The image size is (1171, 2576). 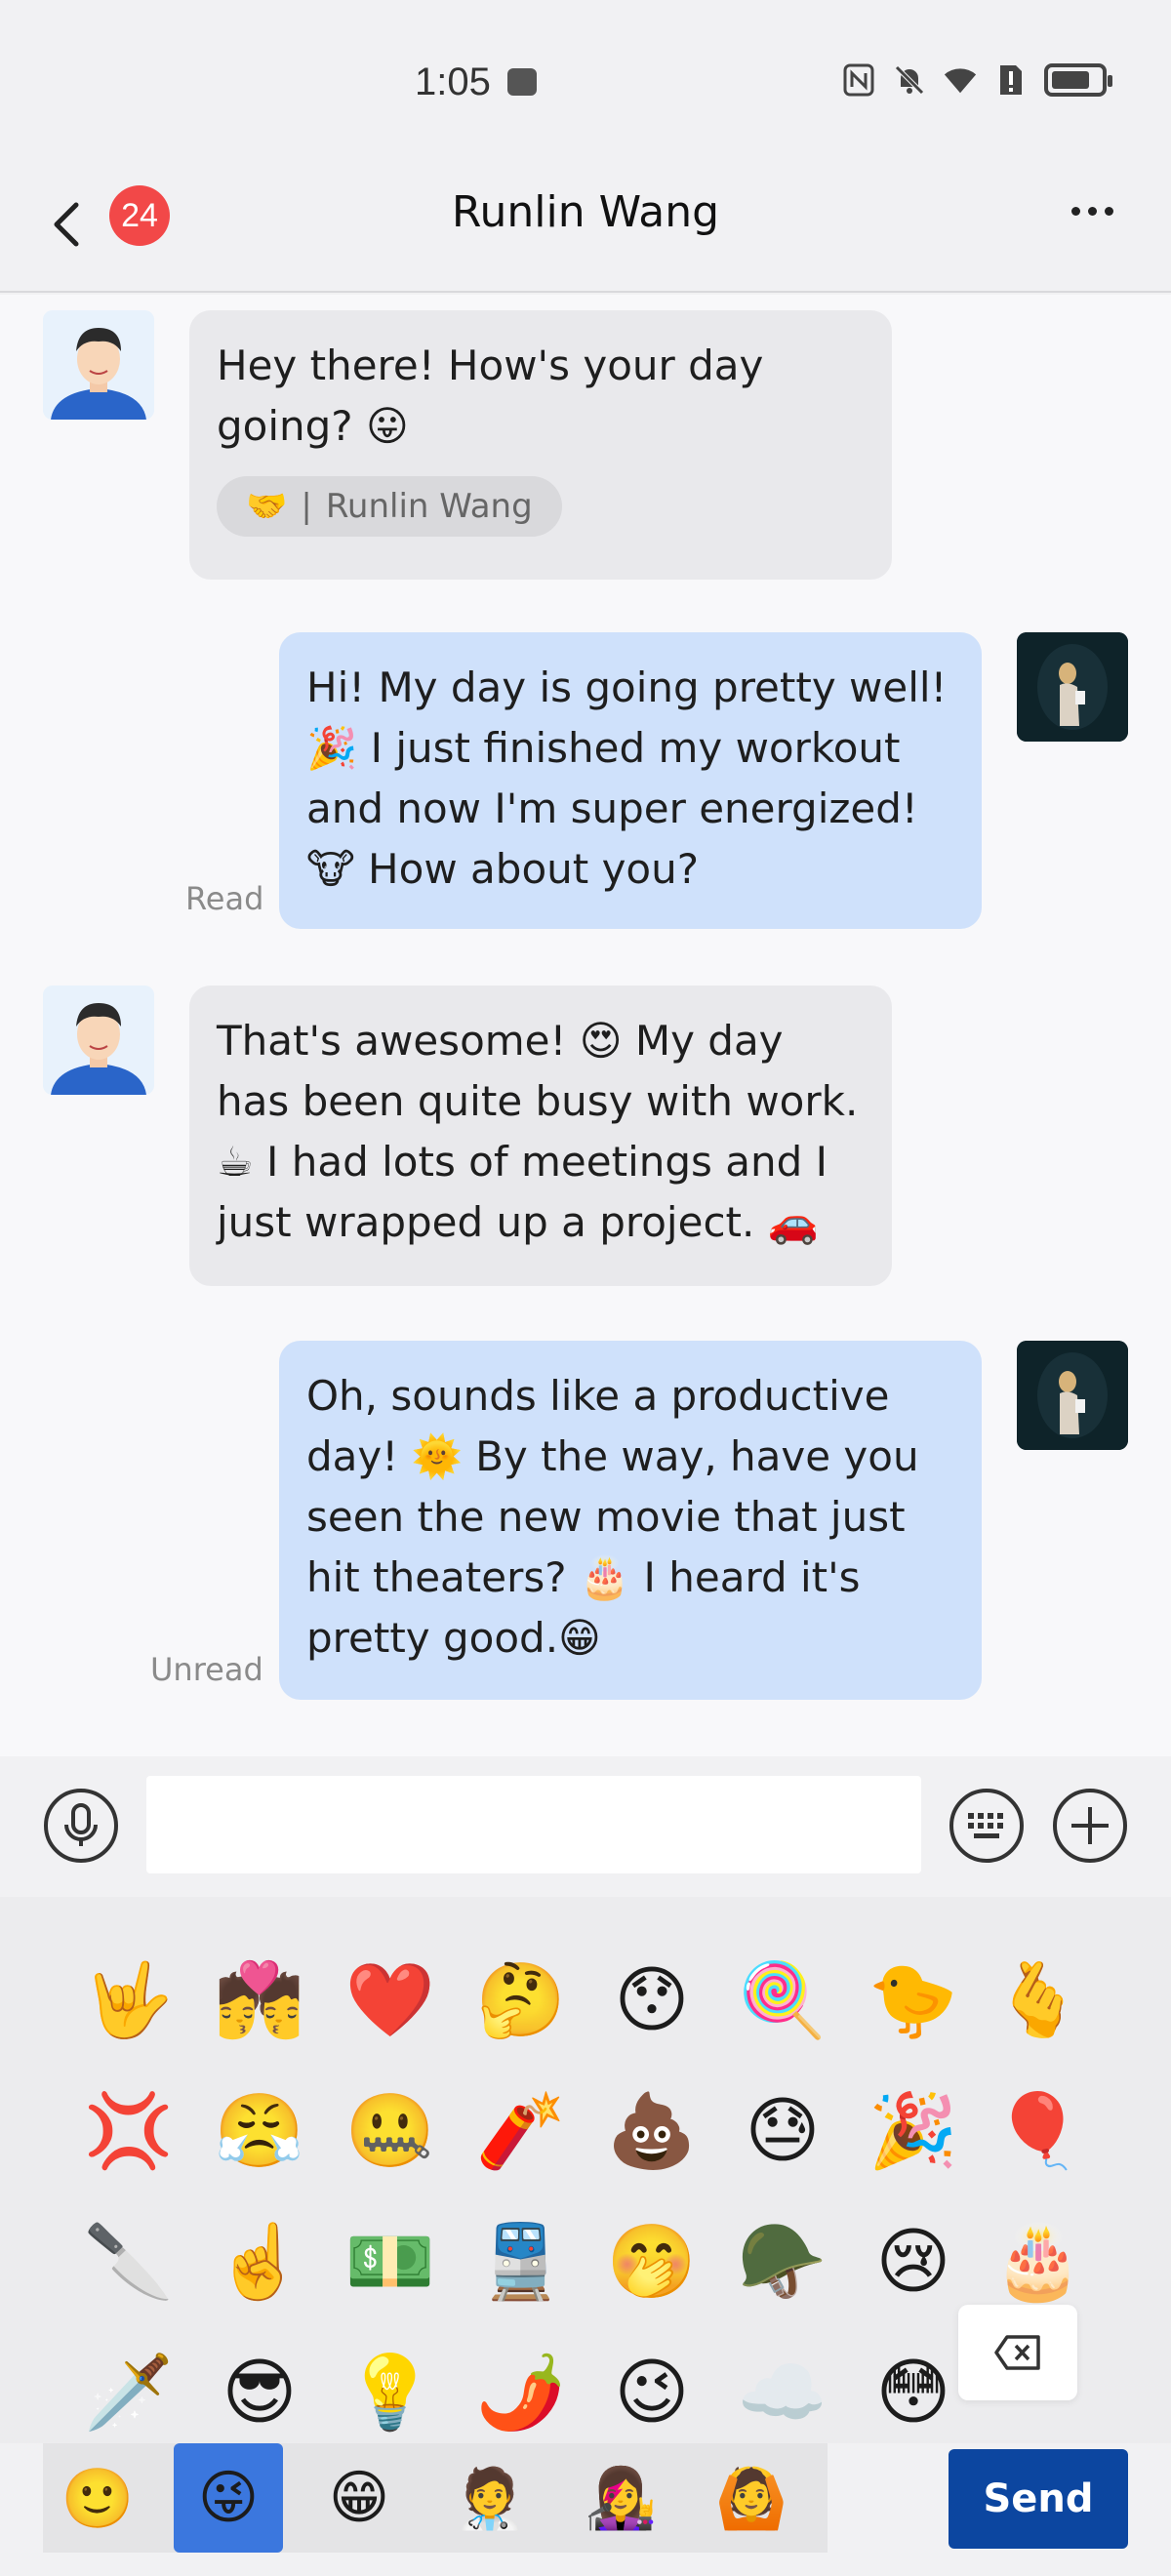 I want to click on more-actions-button, so click(x=1090, y=1826).